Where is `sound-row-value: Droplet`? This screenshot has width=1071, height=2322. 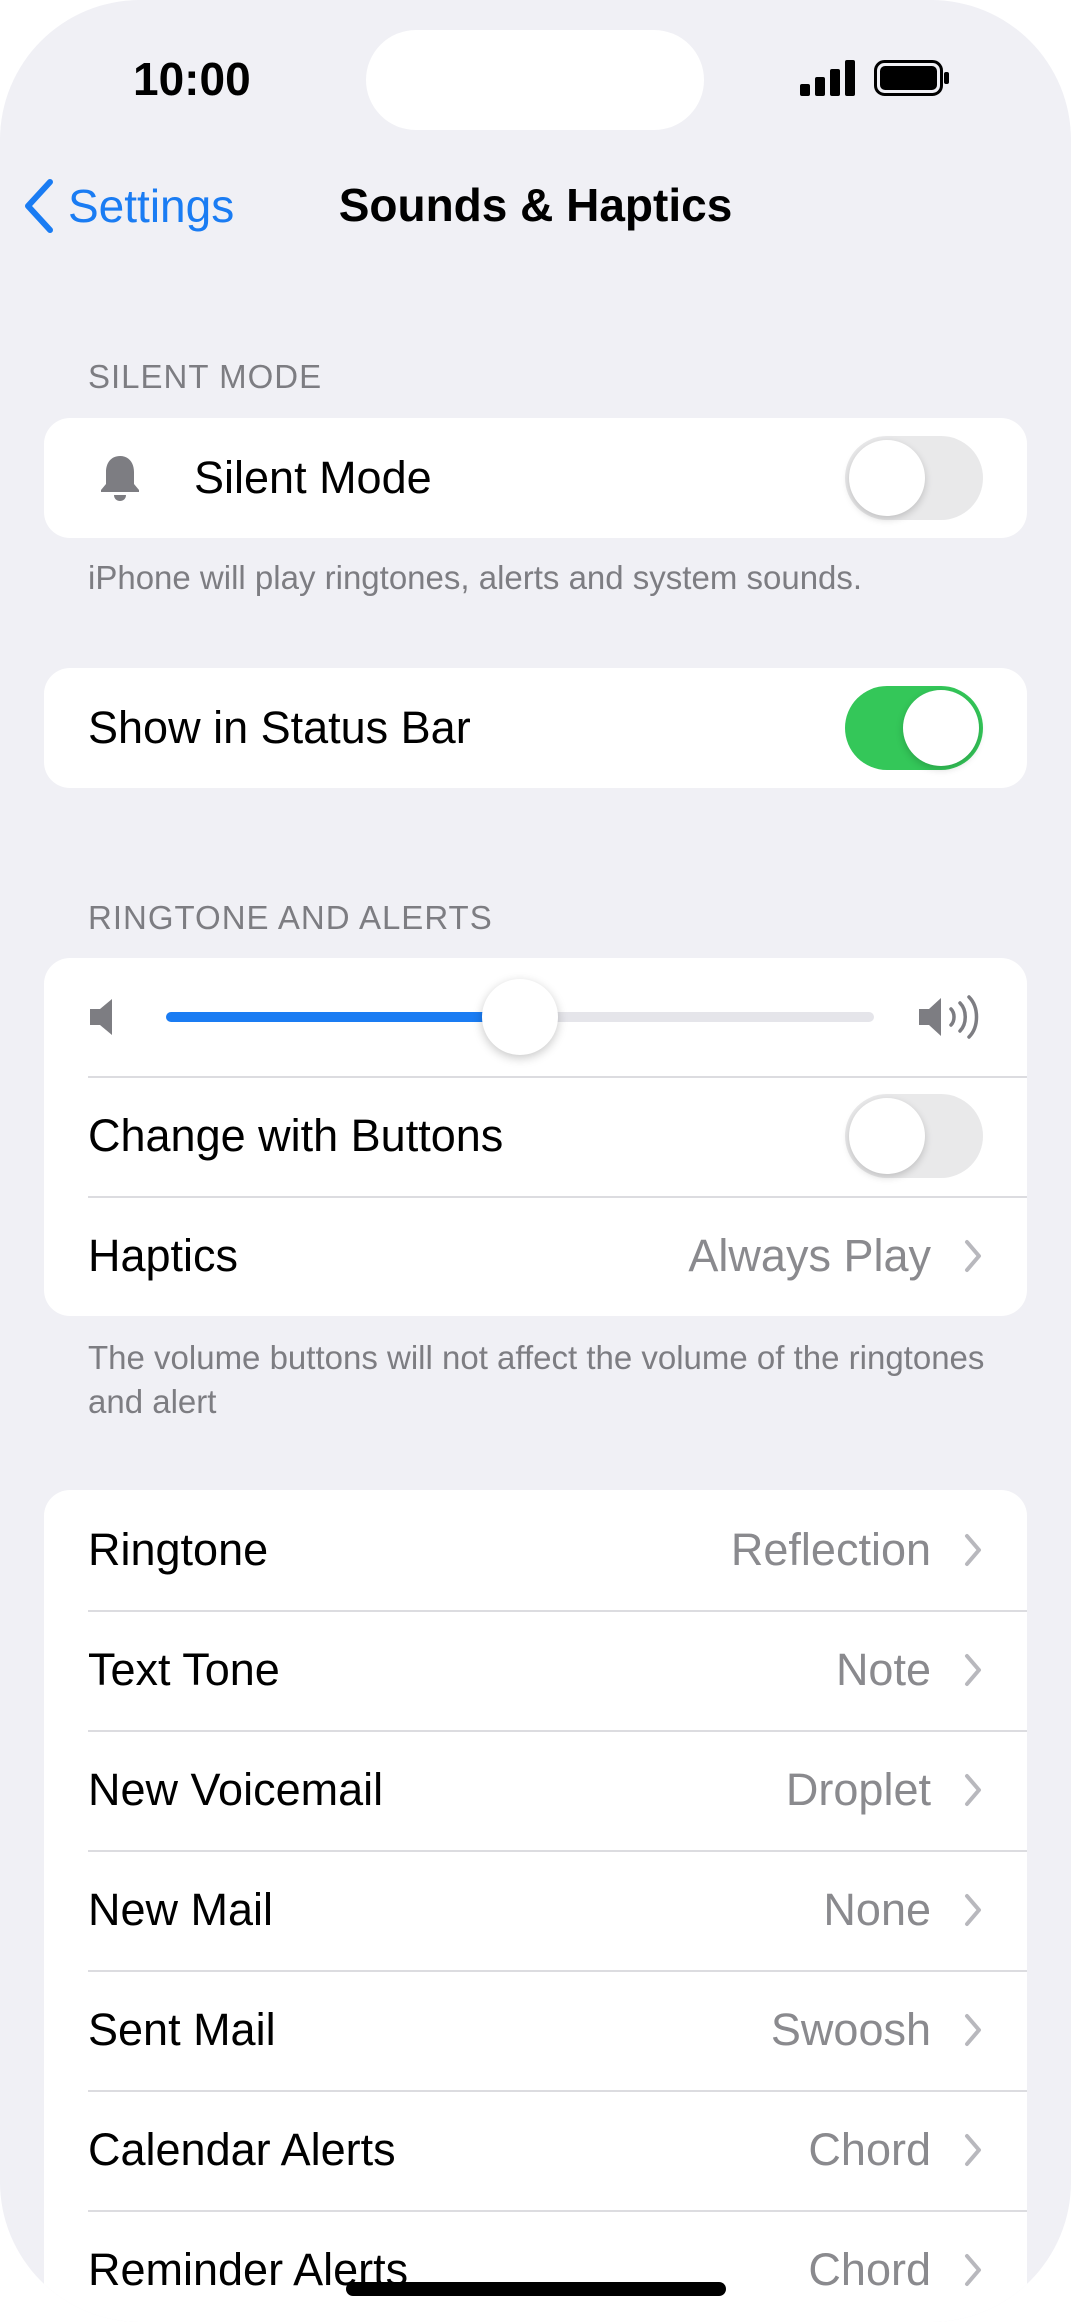
sound-row-value: Droplet is located at coordinates (858, 1789).